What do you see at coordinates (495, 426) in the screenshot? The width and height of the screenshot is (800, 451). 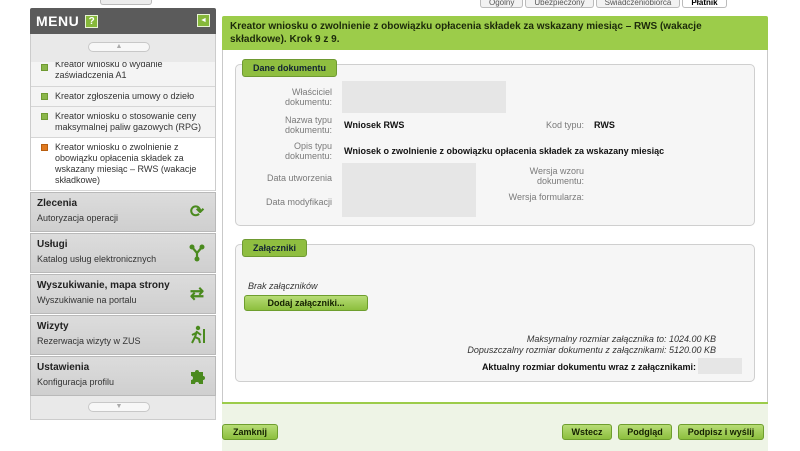 I see `footer-bar: Zamknij Wstecz Podgląd Podpisz i wyślij` at bounding box center [495, 426].